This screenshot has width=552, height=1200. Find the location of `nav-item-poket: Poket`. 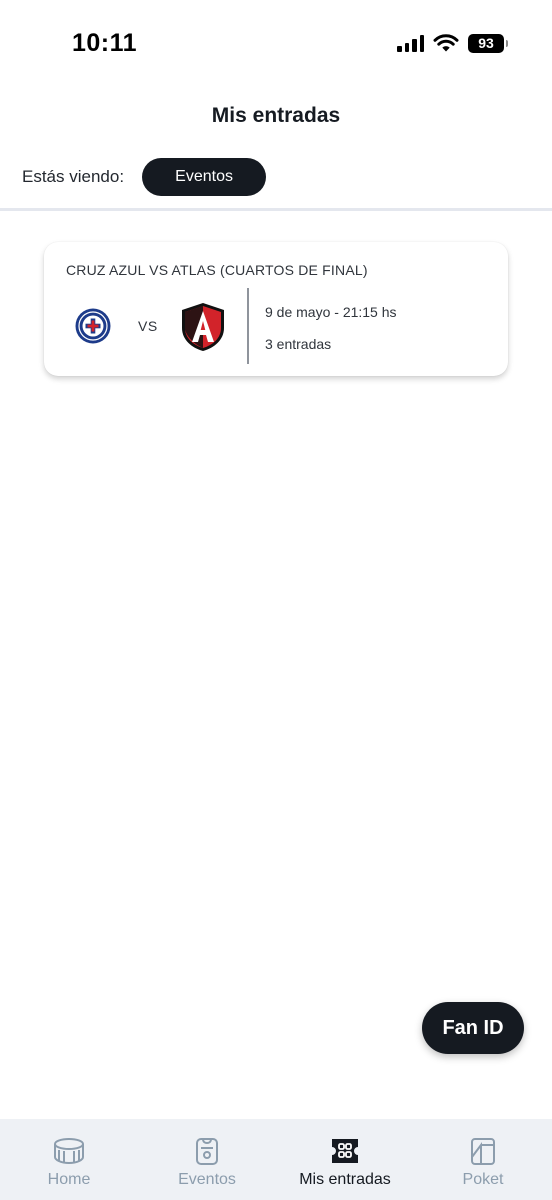

nav-item-poket: Poket is located at coordinates (483, 1159).